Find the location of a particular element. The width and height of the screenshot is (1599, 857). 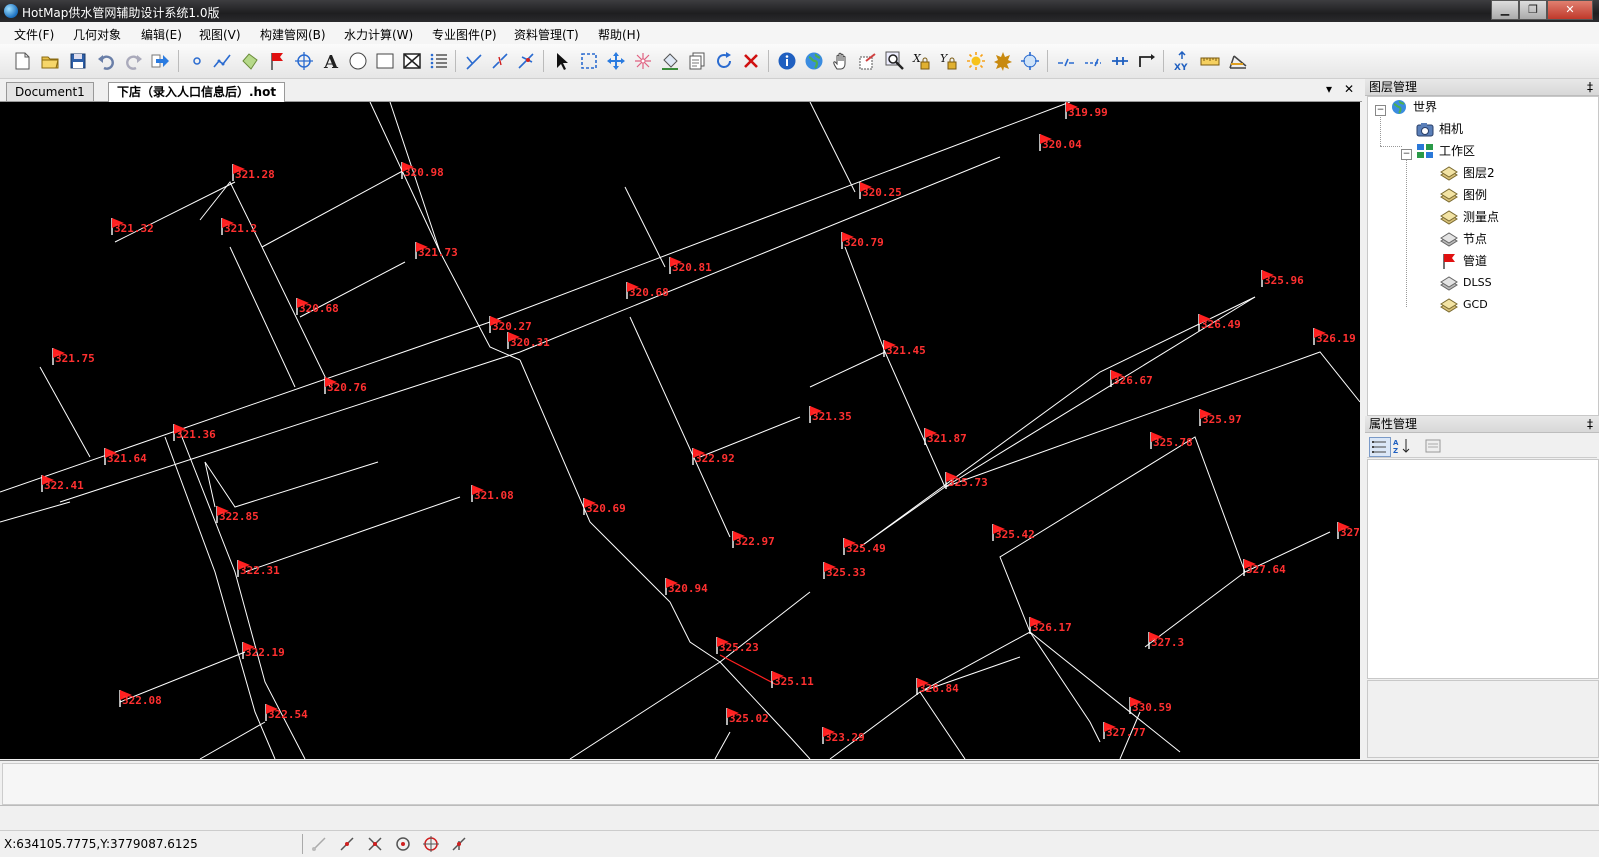

elevation-flag: 322.97 is located at coordinates (753, 539).